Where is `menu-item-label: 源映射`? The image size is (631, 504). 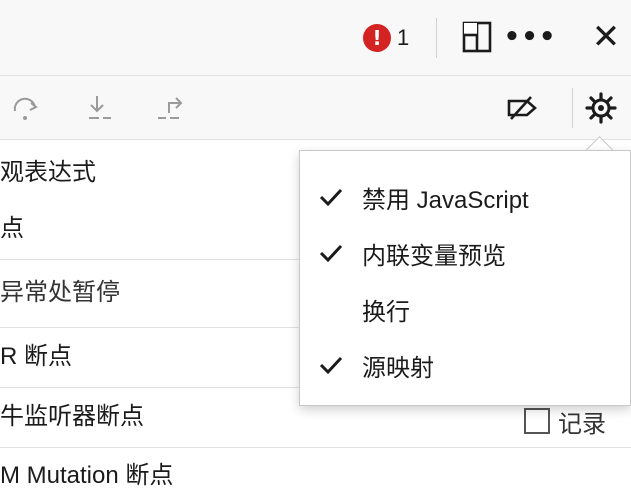
menu-item-label: 源映射 is located at coordinates (398, 368).